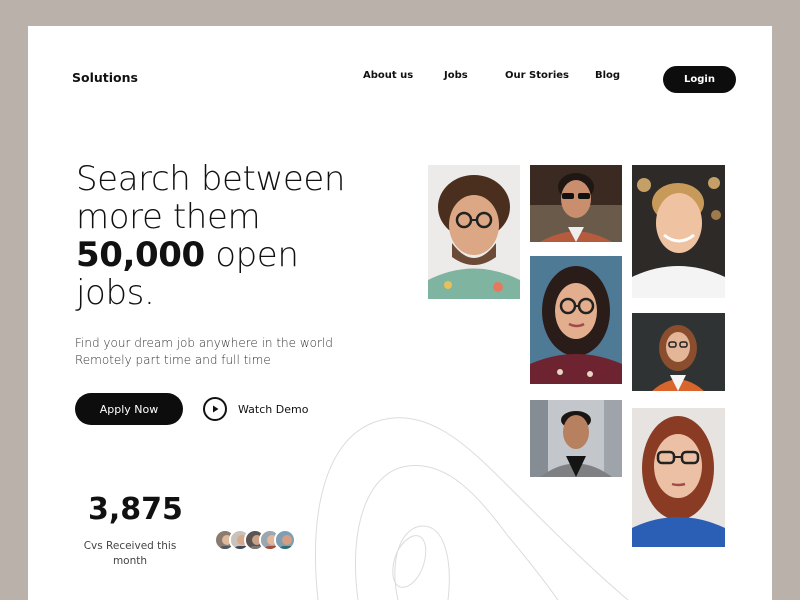 The image size is (800, 600). What do you see at coordinates (285, 540) in the screenshot?
I see `avatar` at bounding box center [285, 540].